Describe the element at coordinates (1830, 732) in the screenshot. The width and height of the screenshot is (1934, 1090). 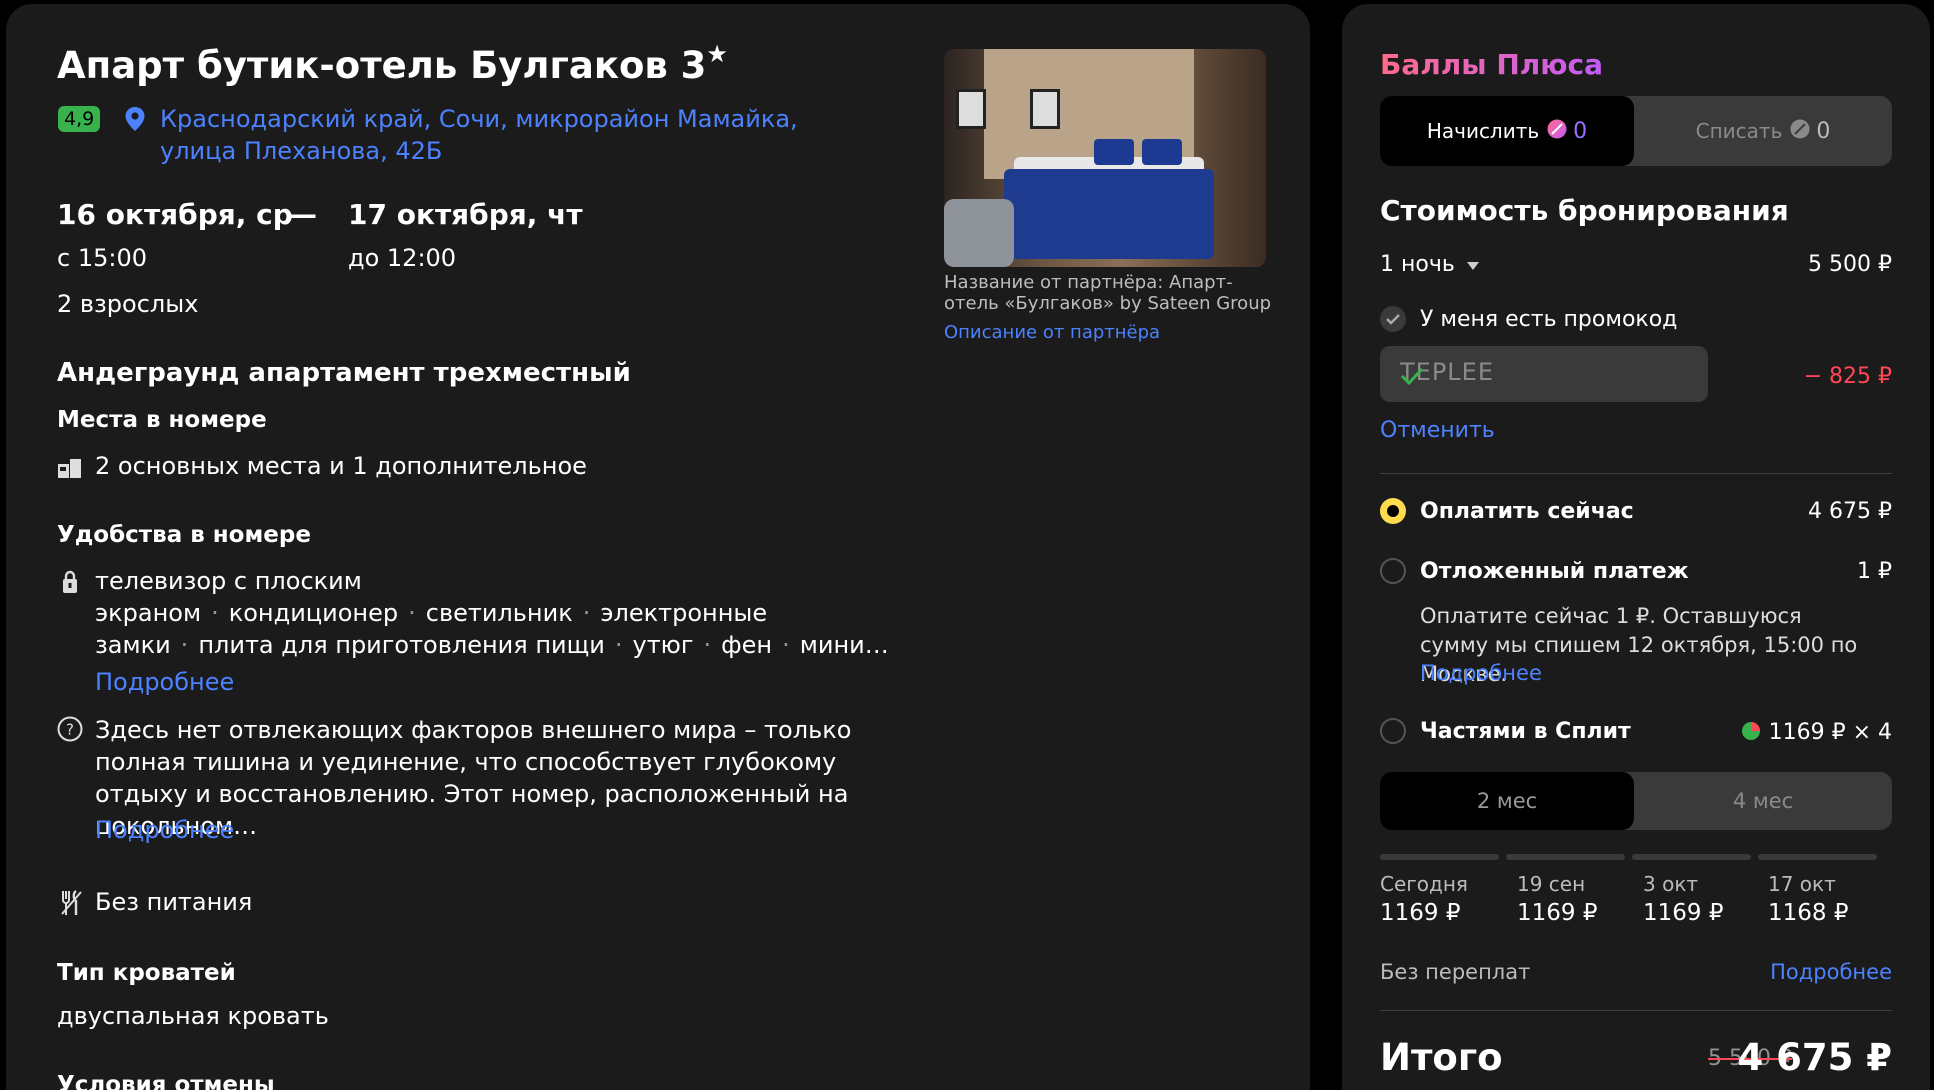
I see `split-price-value: 1169 ₽ × 4` at that location.